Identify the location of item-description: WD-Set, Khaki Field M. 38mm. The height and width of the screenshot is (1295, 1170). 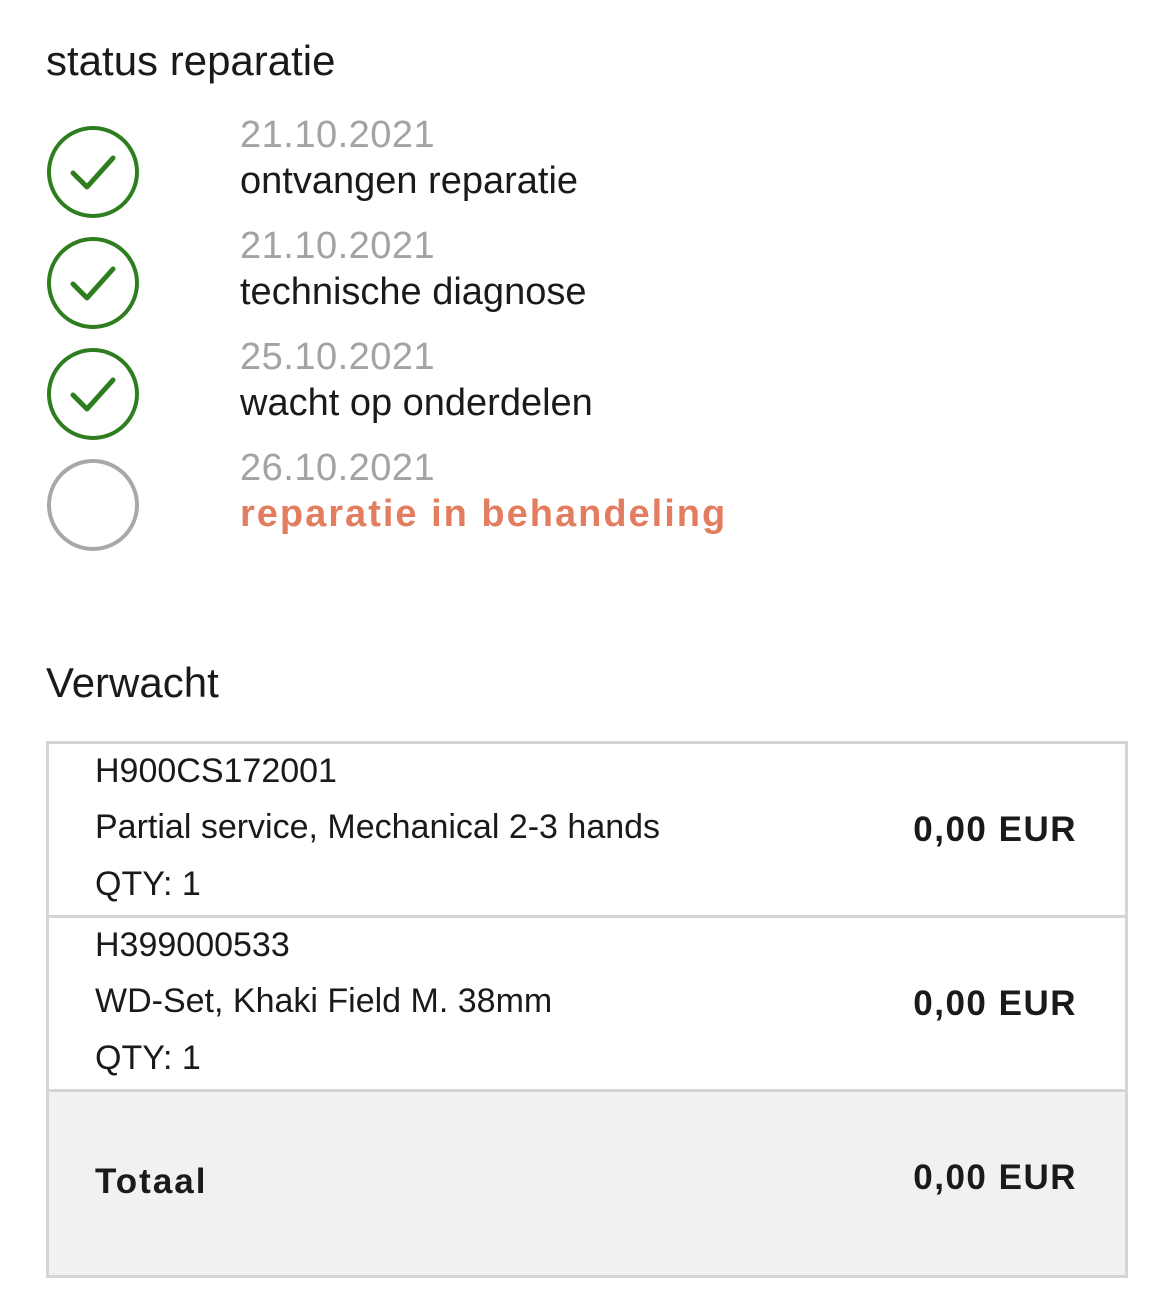
(324, 1001).